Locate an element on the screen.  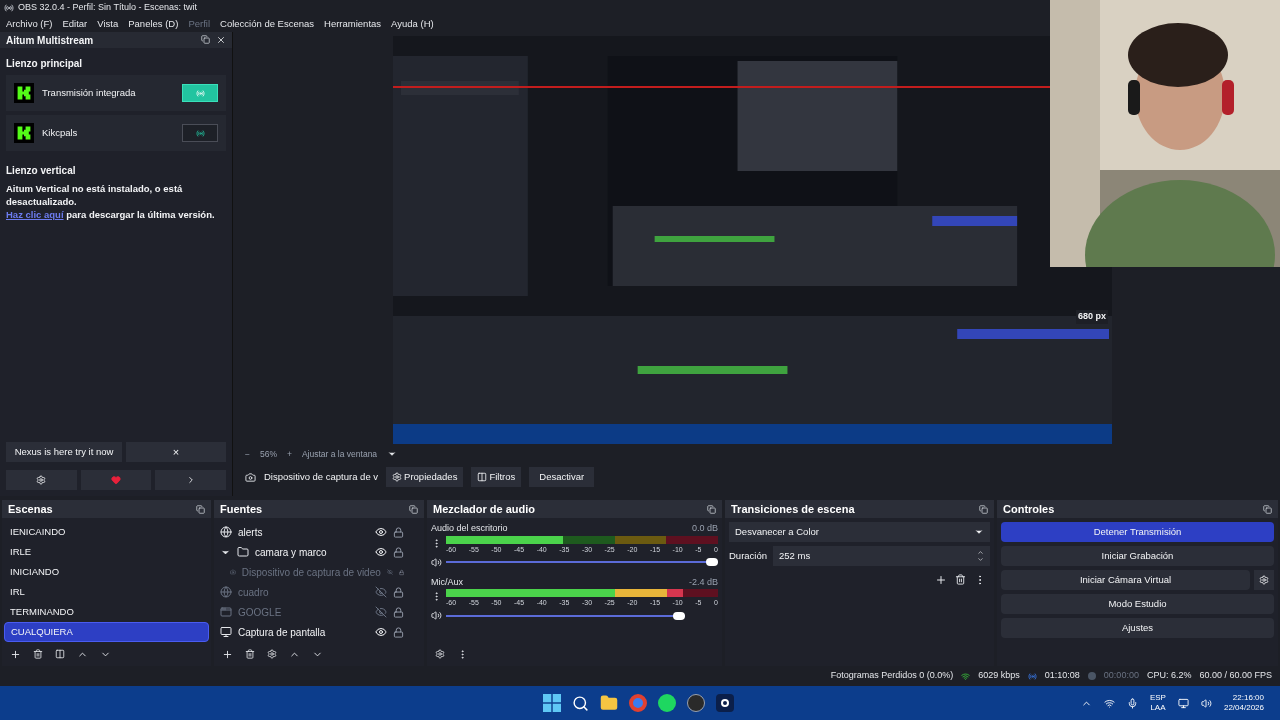
start-icon is located at coordinates (552, 703).